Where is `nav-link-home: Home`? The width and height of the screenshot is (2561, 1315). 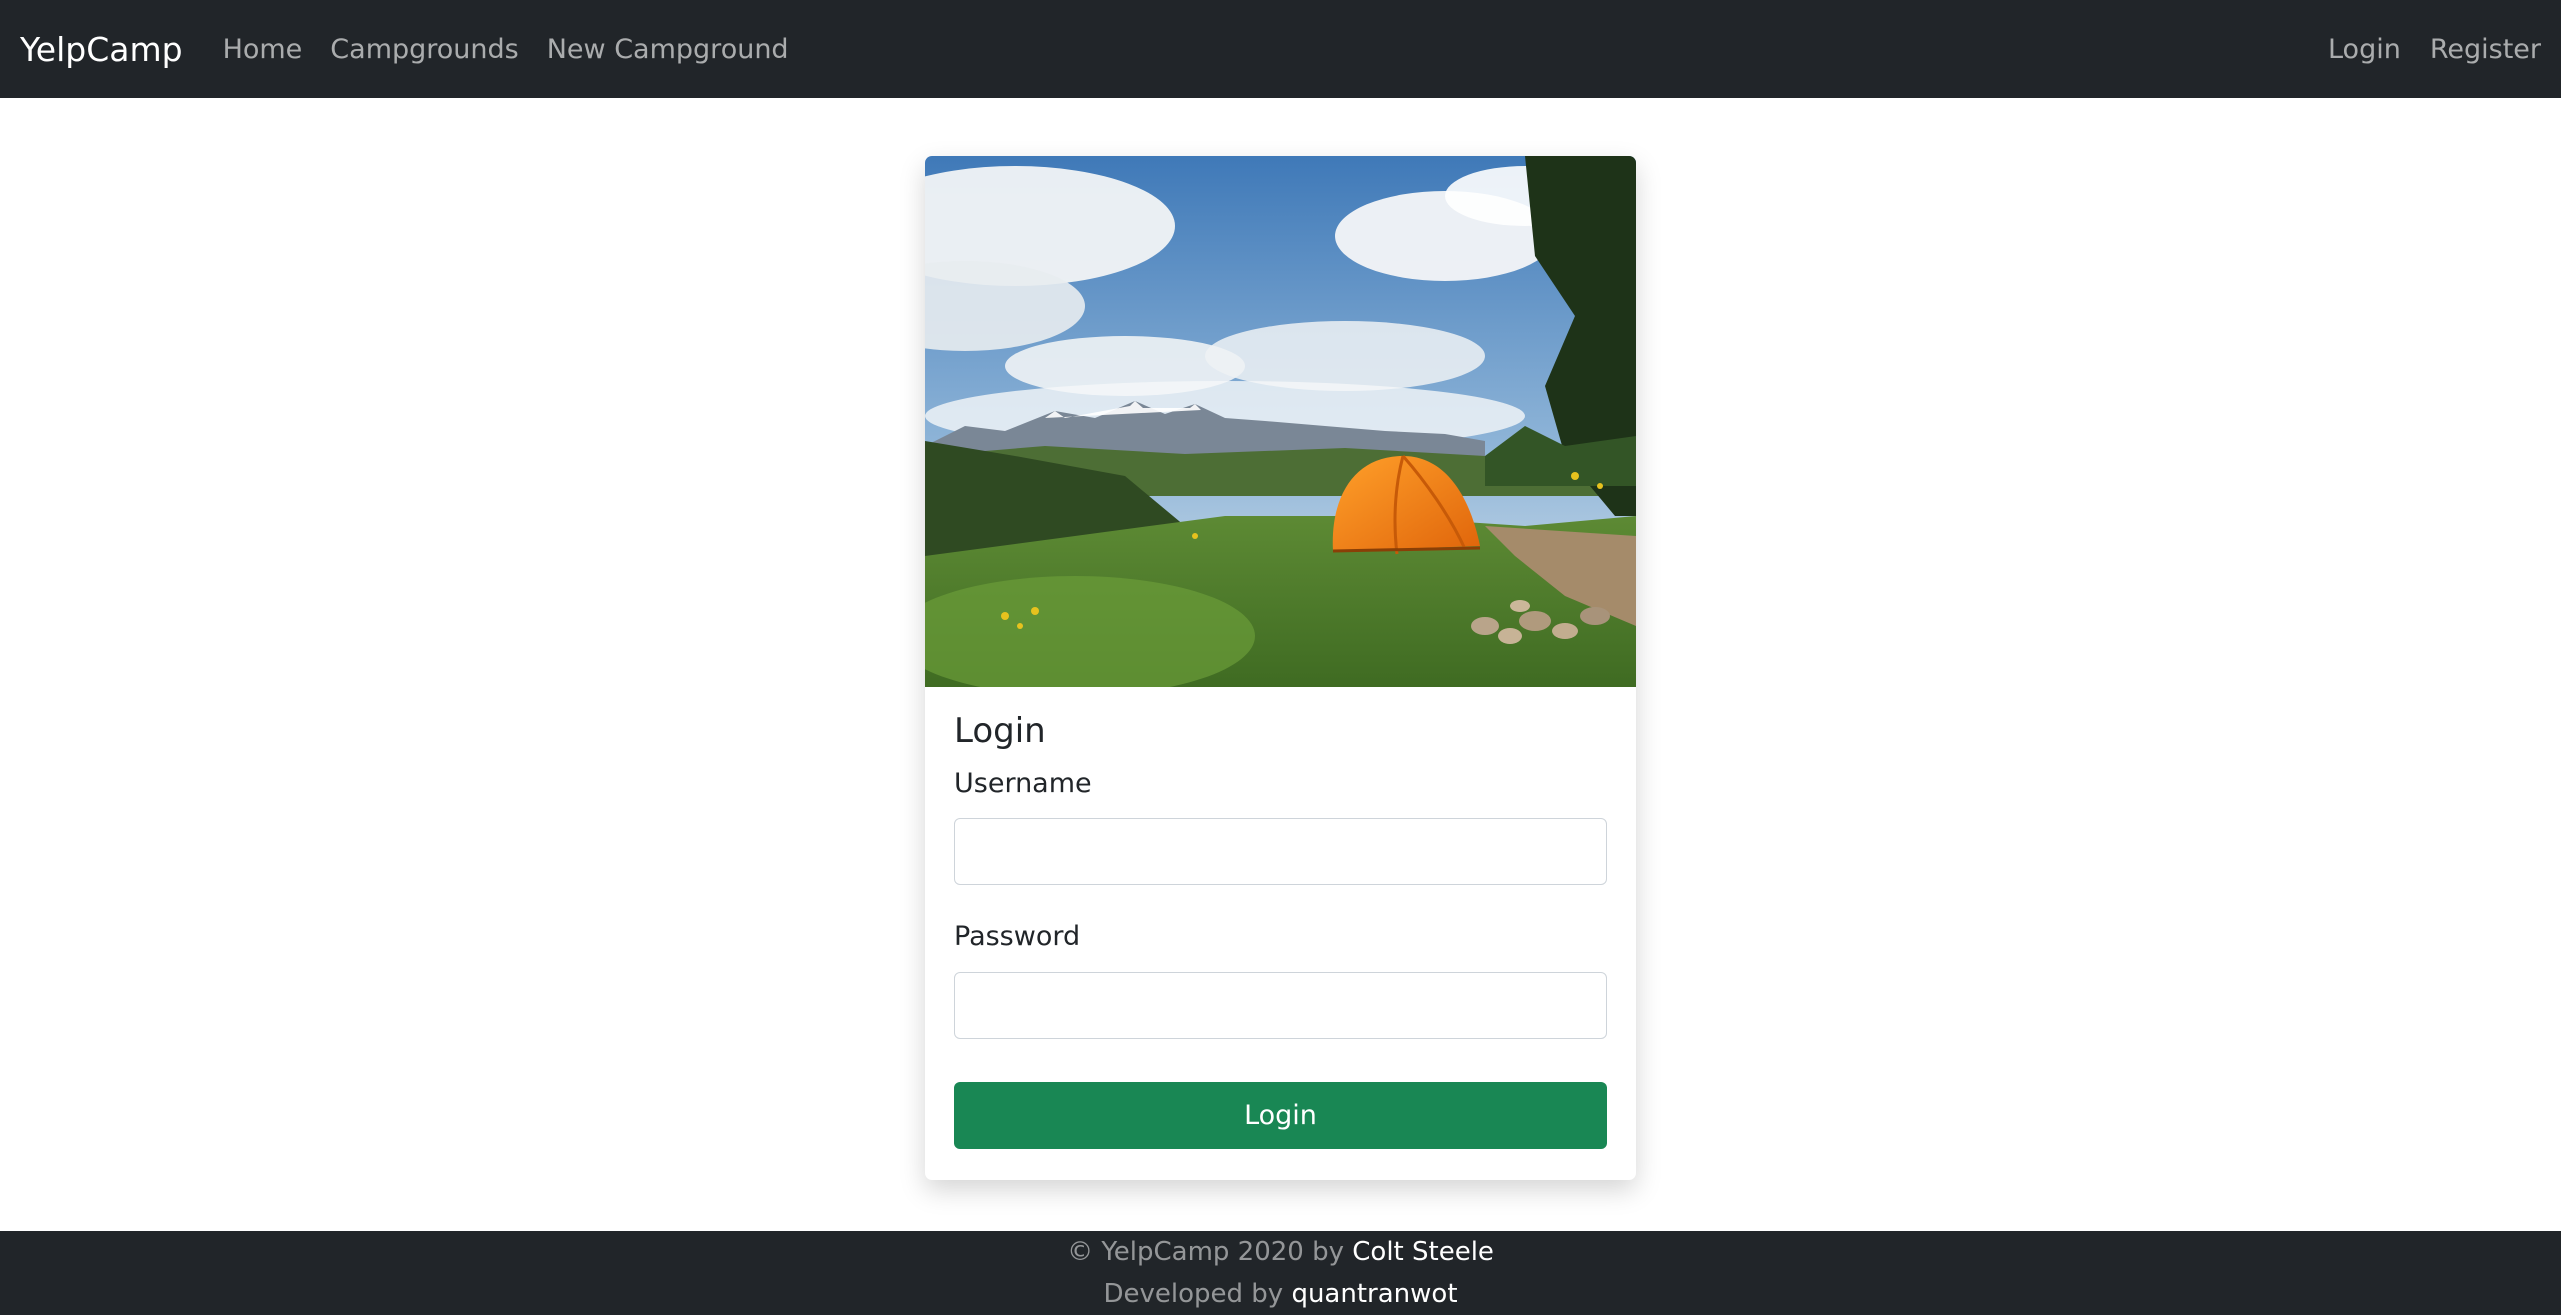 nav-link-home: Home is located at coordinates (263, 49).